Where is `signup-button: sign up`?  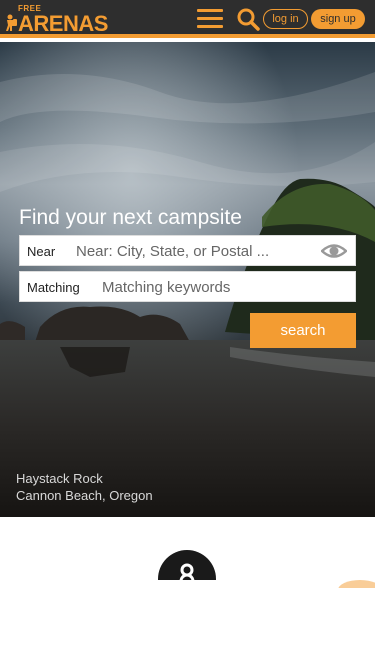 signup-button: sign up is located at coordinates (338, 19).